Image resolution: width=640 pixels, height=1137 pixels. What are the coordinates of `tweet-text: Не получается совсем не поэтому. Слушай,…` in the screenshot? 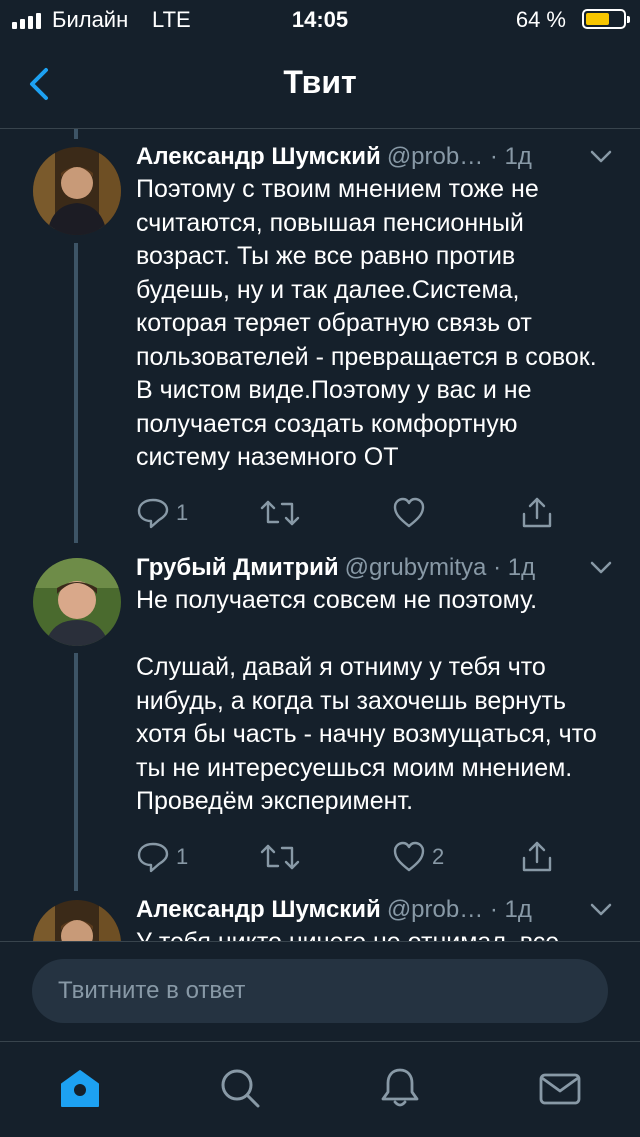 It's located at (366, 700).